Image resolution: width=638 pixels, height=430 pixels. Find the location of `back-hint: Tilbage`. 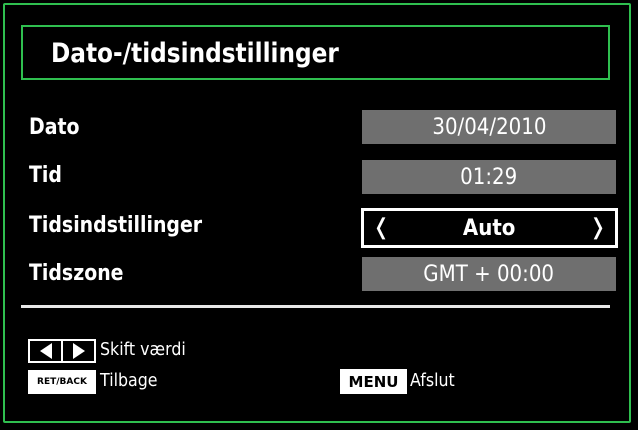

back-hint: Tilbage is located at coordinates (129, 380).